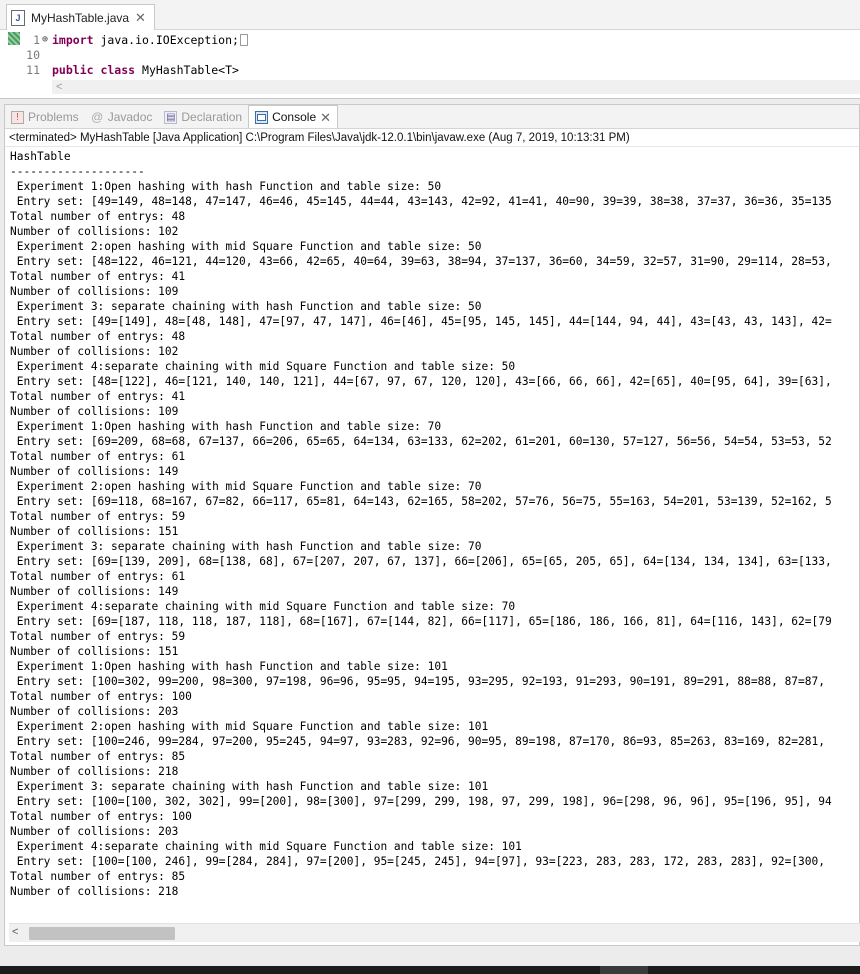 The height and width of the screenshot is (974, 860). I want to click on editor-tab-bar: J MyHashTable.java ✕, so click(430, 15).